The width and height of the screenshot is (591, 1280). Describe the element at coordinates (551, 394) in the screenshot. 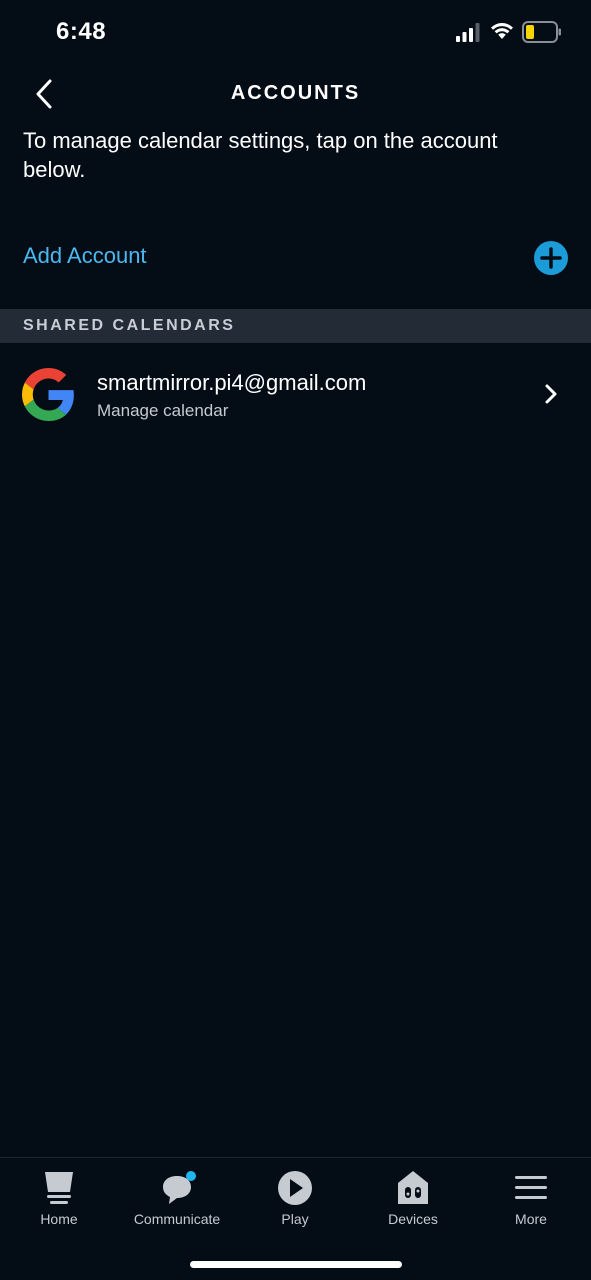

I see `chevron-right-icon` at that location.